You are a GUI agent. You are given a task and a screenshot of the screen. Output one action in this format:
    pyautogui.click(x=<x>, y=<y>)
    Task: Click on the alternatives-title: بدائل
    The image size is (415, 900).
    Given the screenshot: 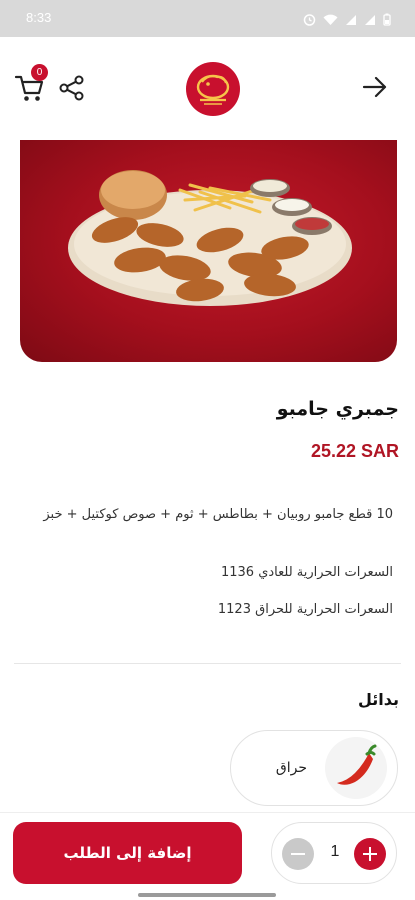 What is the action you would take?
    pyautogui.click(x=378, y=699)
    